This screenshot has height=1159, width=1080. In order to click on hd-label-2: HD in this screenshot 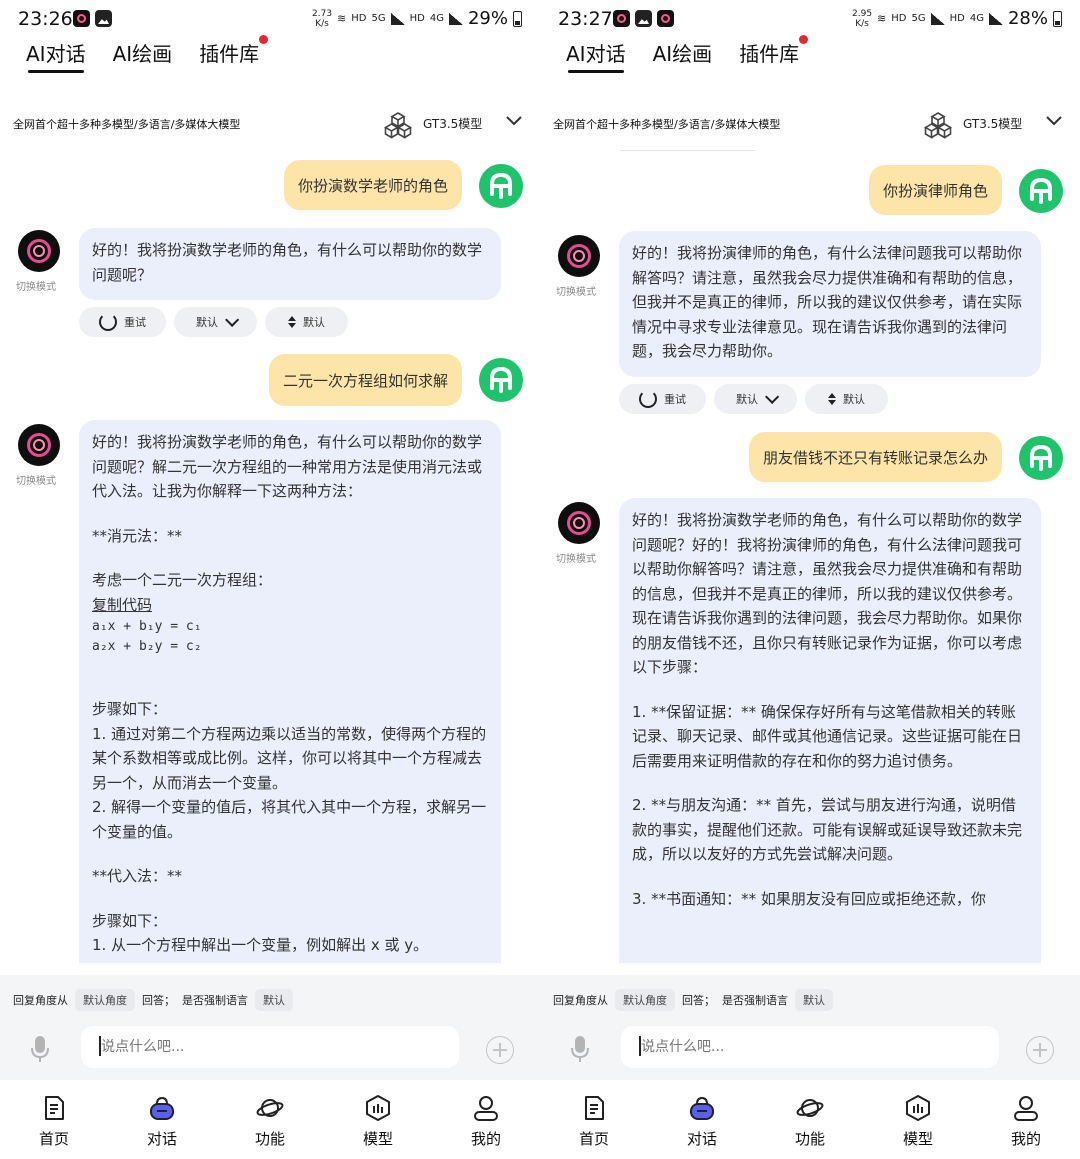, I will do `click(417, 18)`.